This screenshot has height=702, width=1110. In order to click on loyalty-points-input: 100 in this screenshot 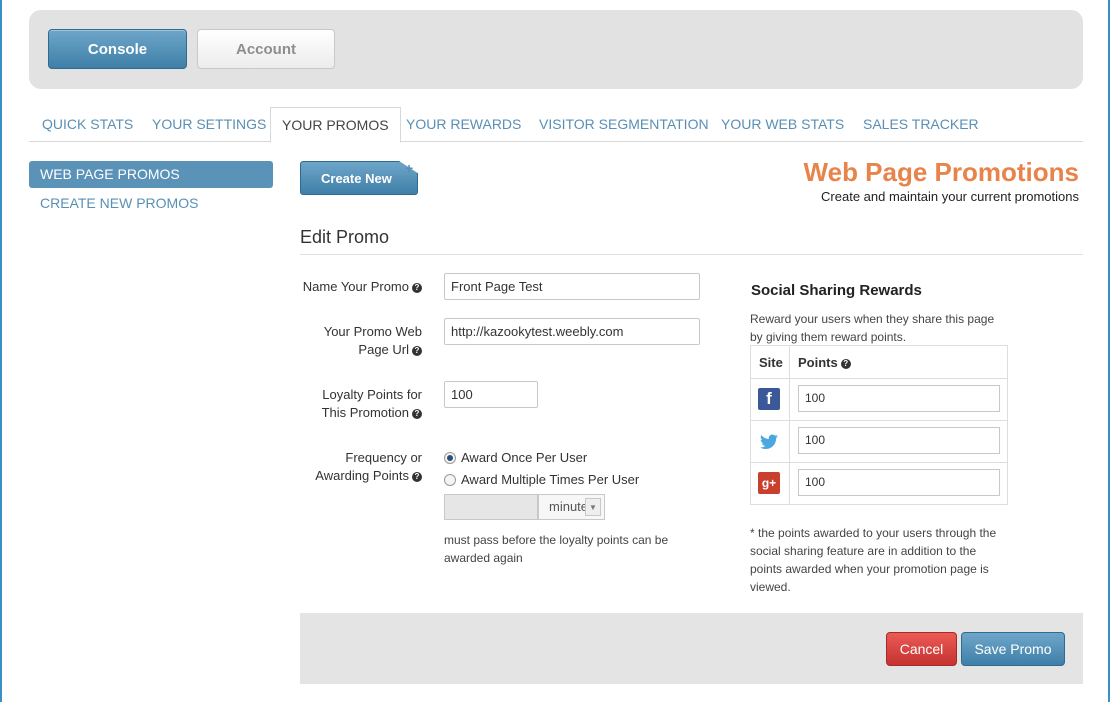, I will do `click(491, 394)`.